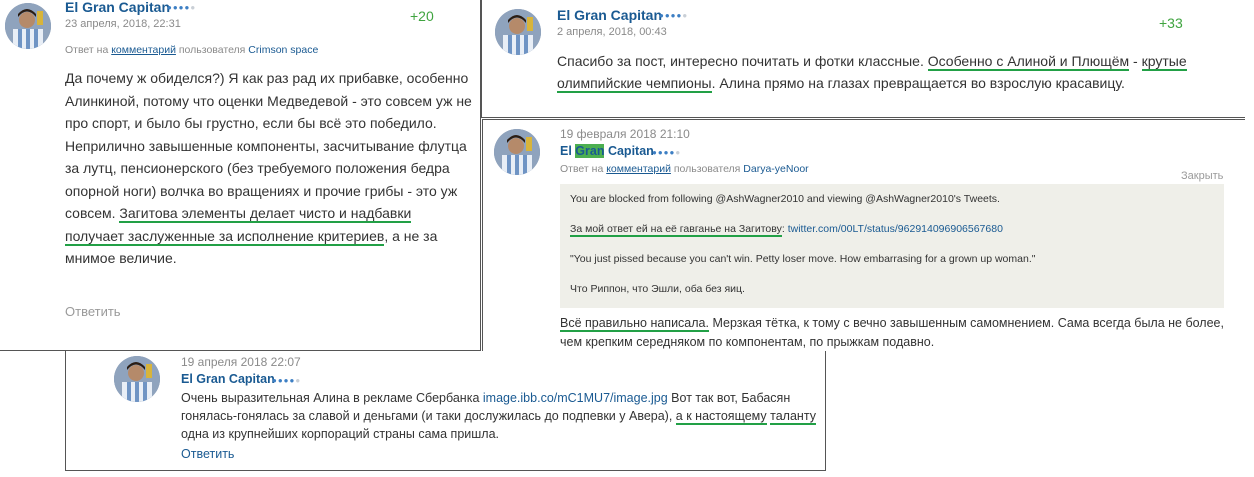 Image resolution: width=1254 pixels, height=477 pixels. What do you see at coordinates (283, 50) in the screenshot?
I see `reply-user-link: Crimson space` at bounding box center [283, 50].